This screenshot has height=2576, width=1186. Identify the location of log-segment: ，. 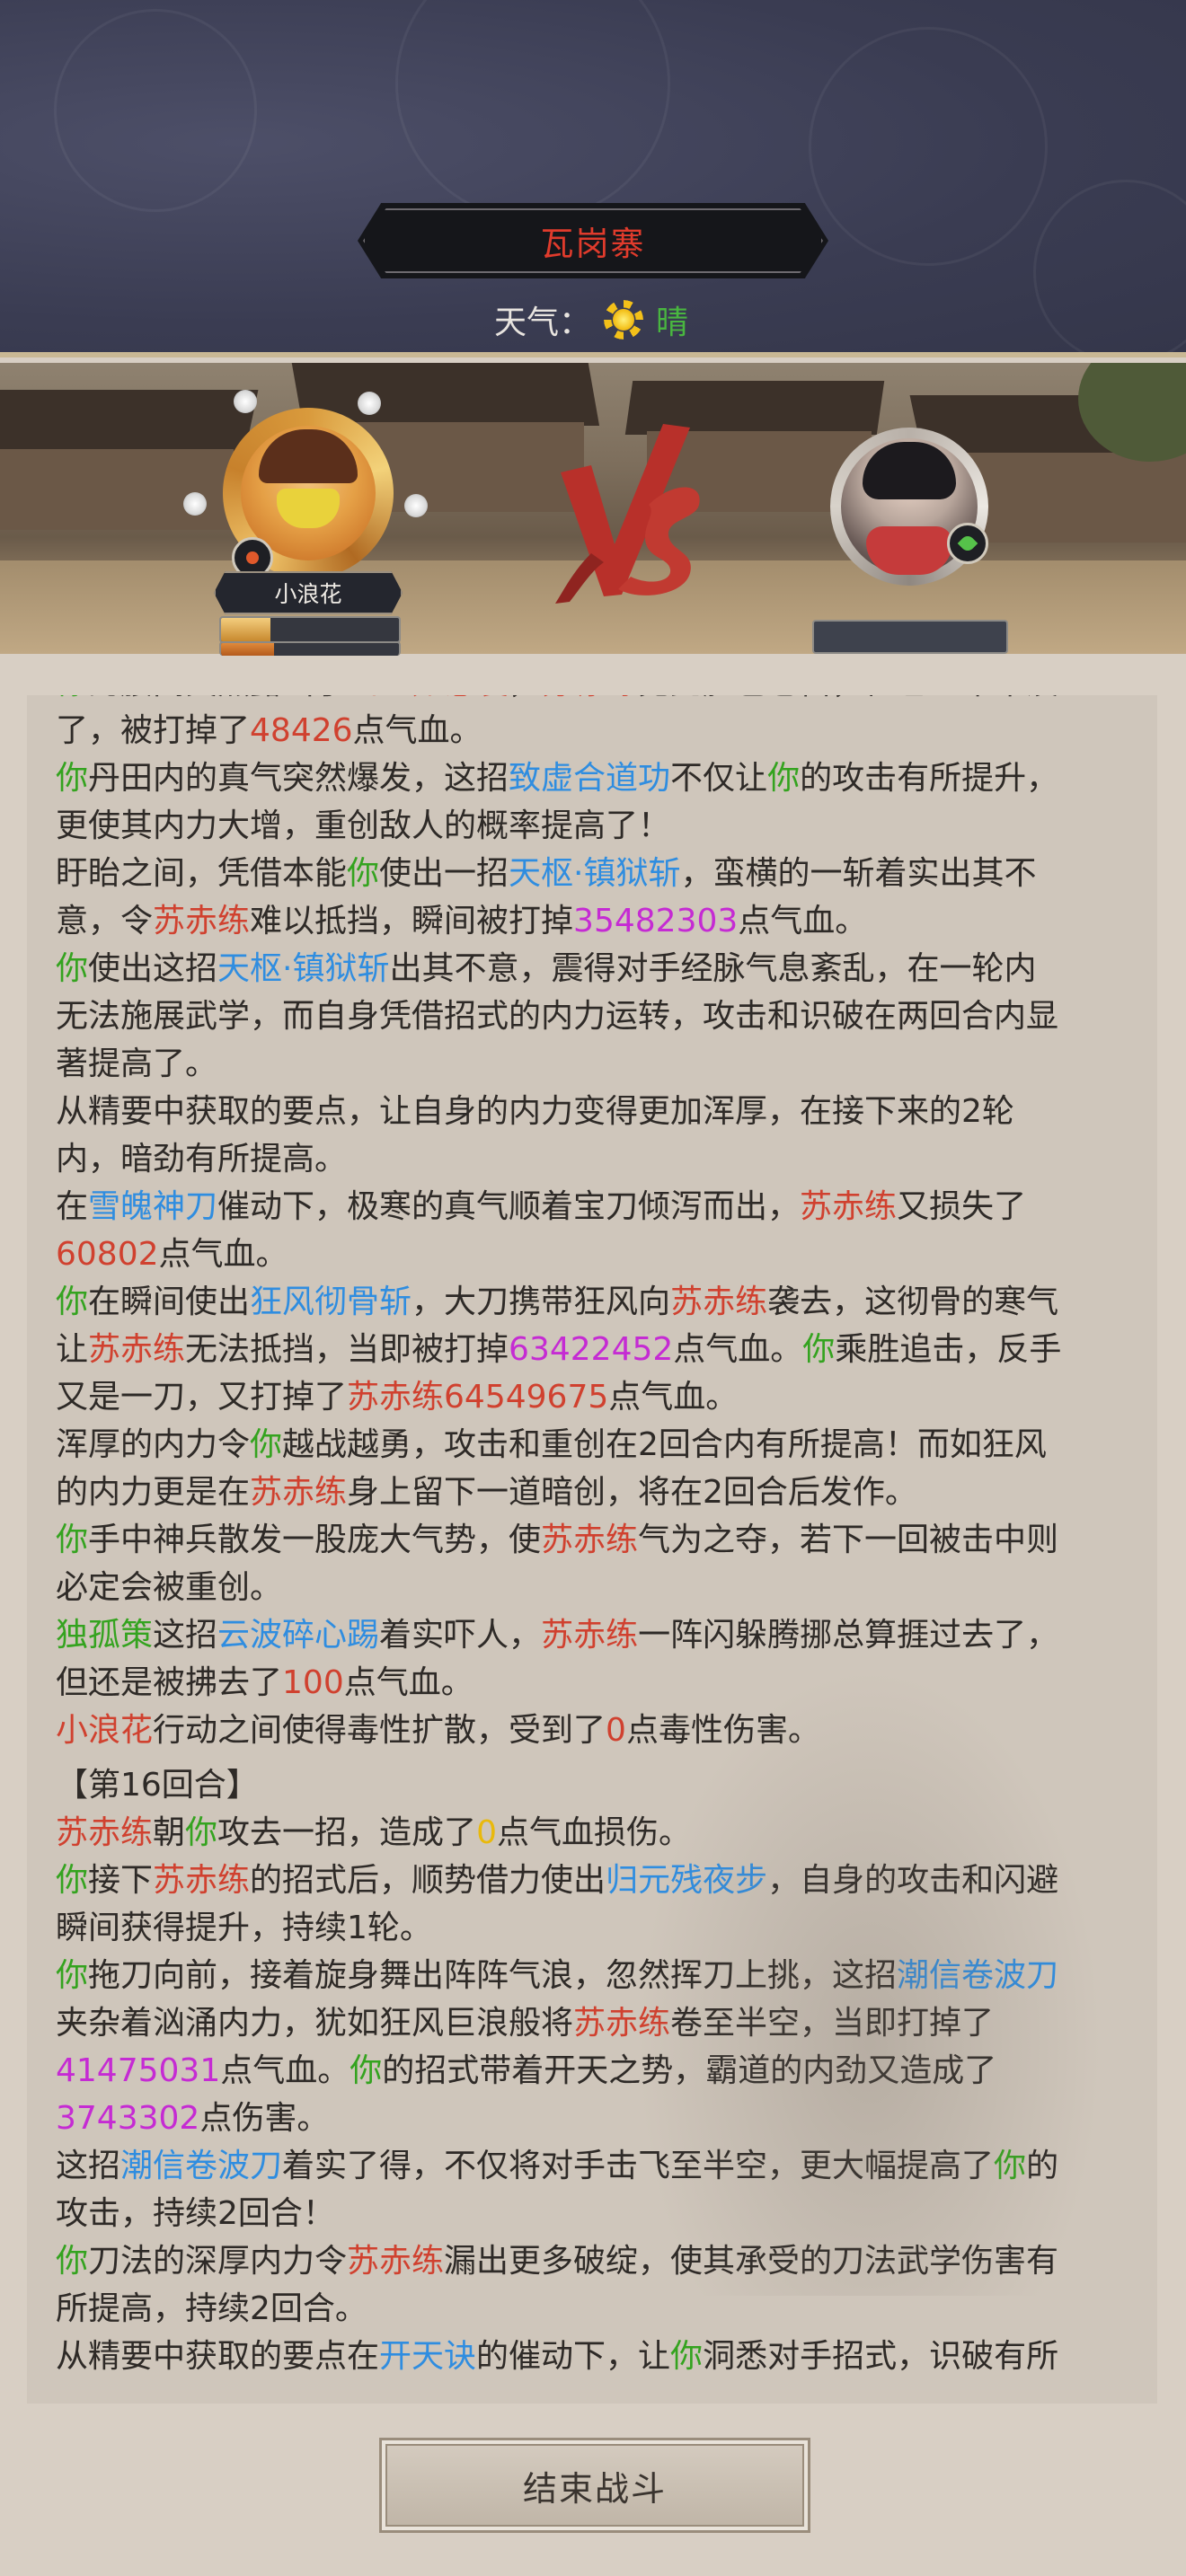
(525, 698).